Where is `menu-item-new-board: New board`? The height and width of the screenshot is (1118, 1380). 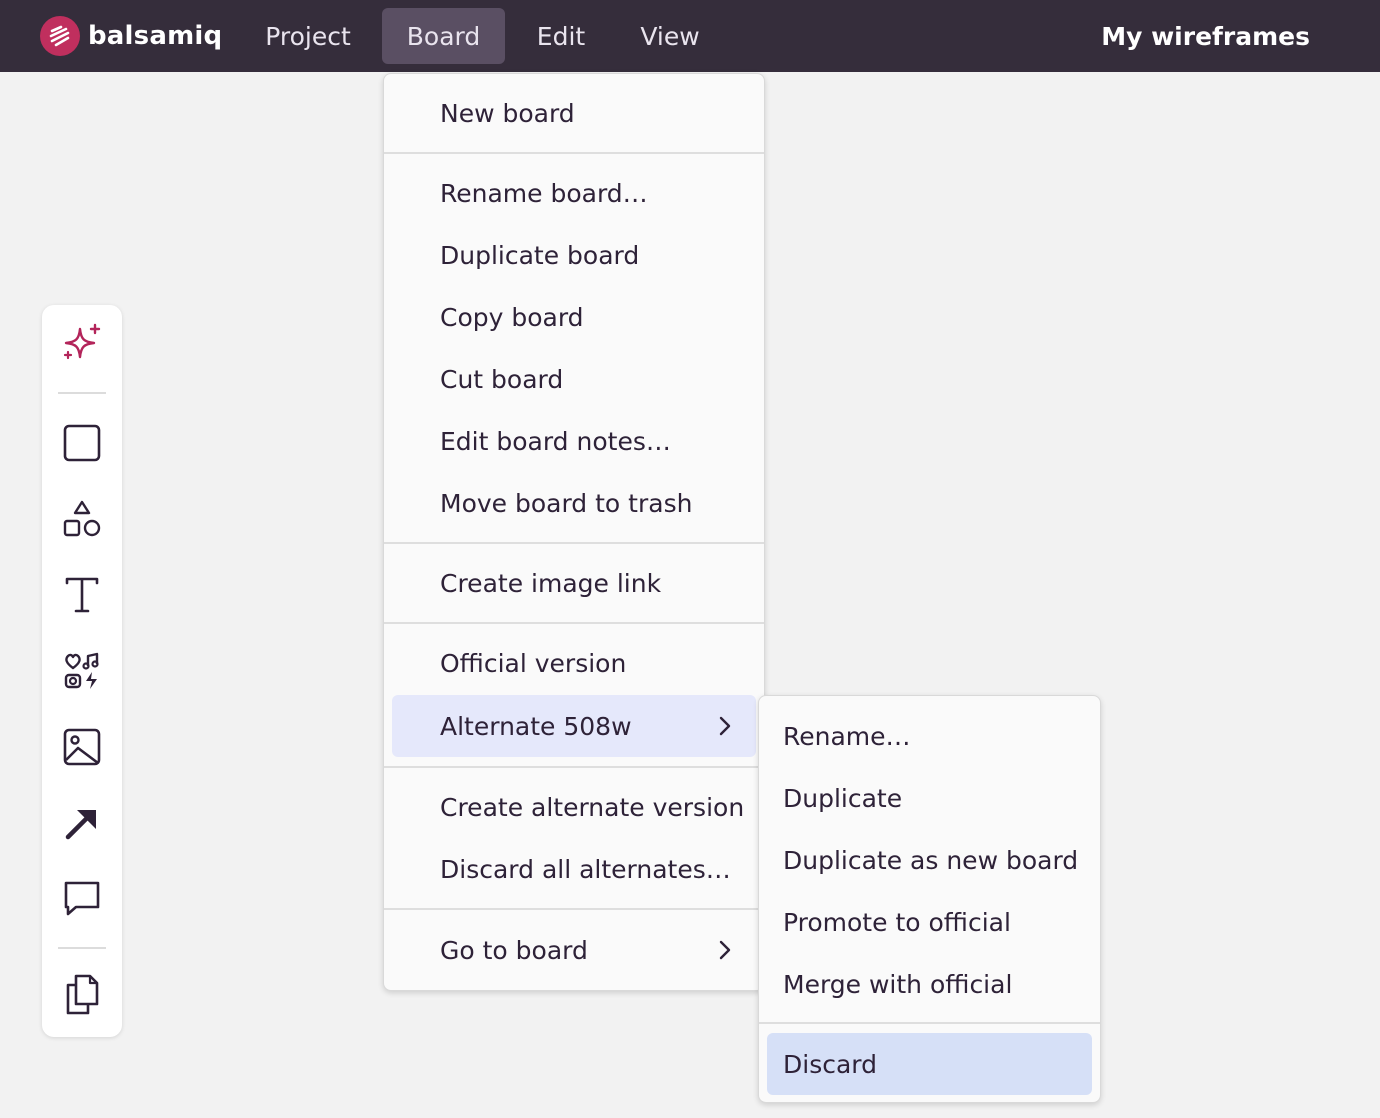
menu-item-new-board: New board is located at coordinates (574, 113).